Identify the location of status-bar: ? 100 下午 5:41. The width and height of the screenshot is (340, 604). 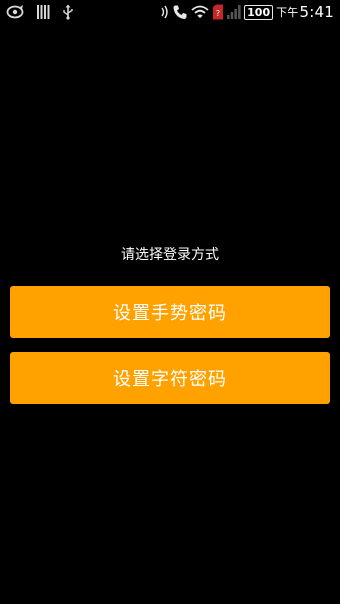
(170, 12).